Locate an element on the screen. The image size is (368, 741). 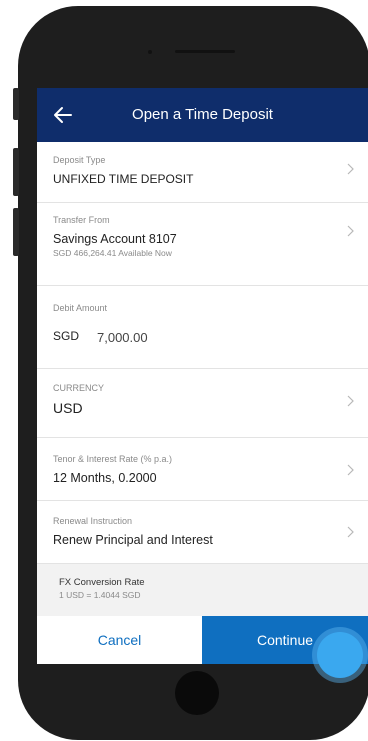
cancel-button: Cancel is located at coordinates (119, 640).